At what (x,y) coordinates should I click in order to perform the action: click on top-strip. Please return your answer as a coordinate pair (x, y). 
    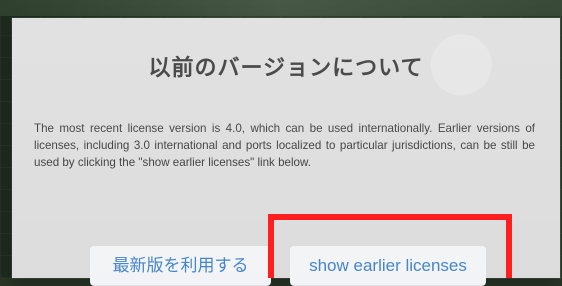
    Looking at the image, I should click on (281, 8).